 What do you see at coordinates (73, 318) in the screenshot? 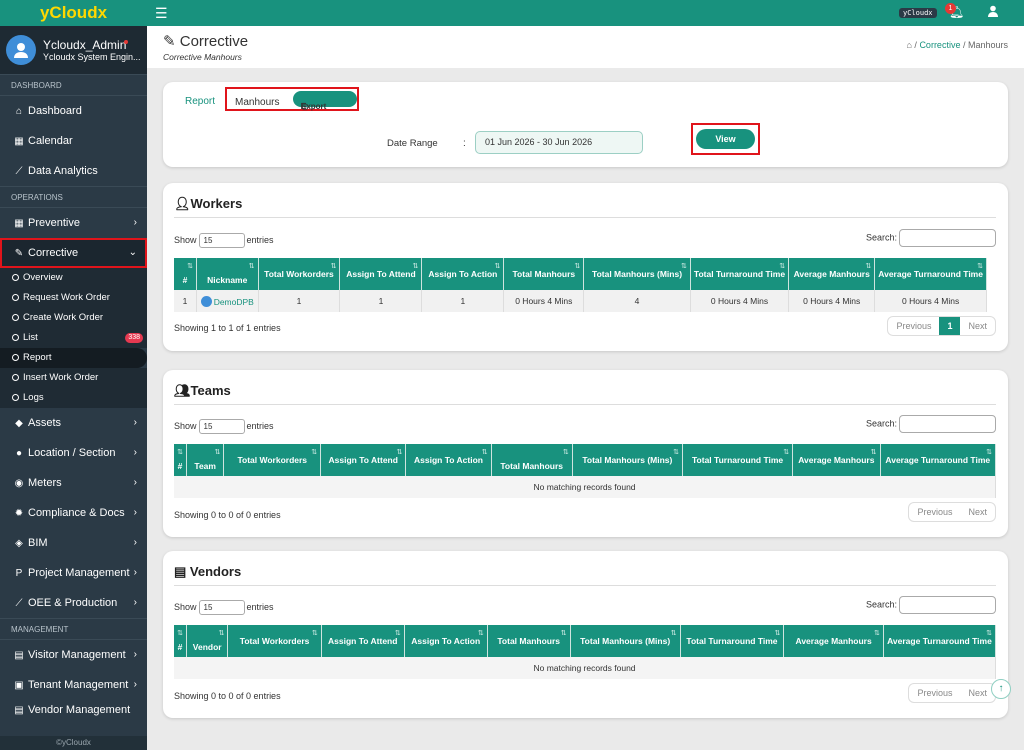
I see `sidebar-sub-create-work-order: Create Work Order` at bounding box center [73, 318].